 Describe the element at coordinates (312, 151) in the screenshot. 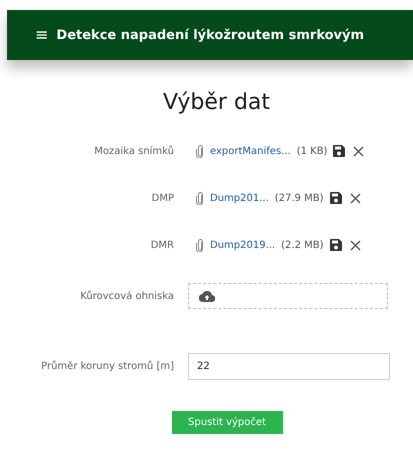

I see `file-size: (1 KB)` at that location.